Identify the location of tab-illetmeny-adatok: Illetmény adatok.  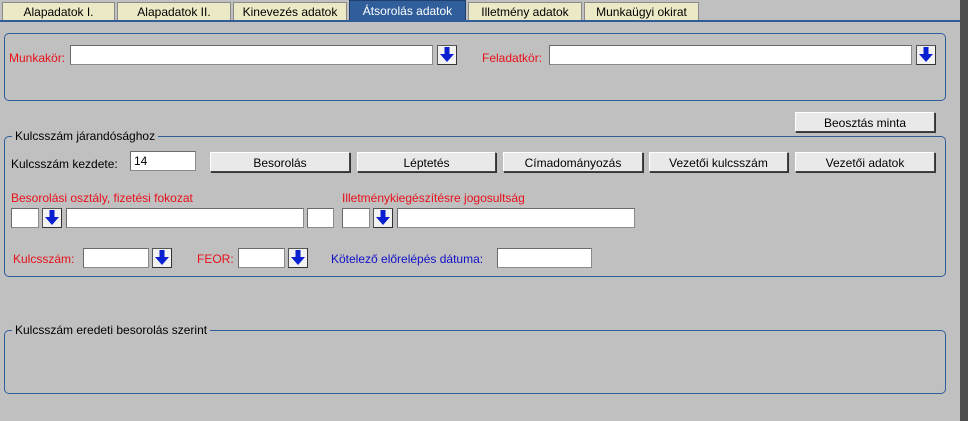
(525, 11).